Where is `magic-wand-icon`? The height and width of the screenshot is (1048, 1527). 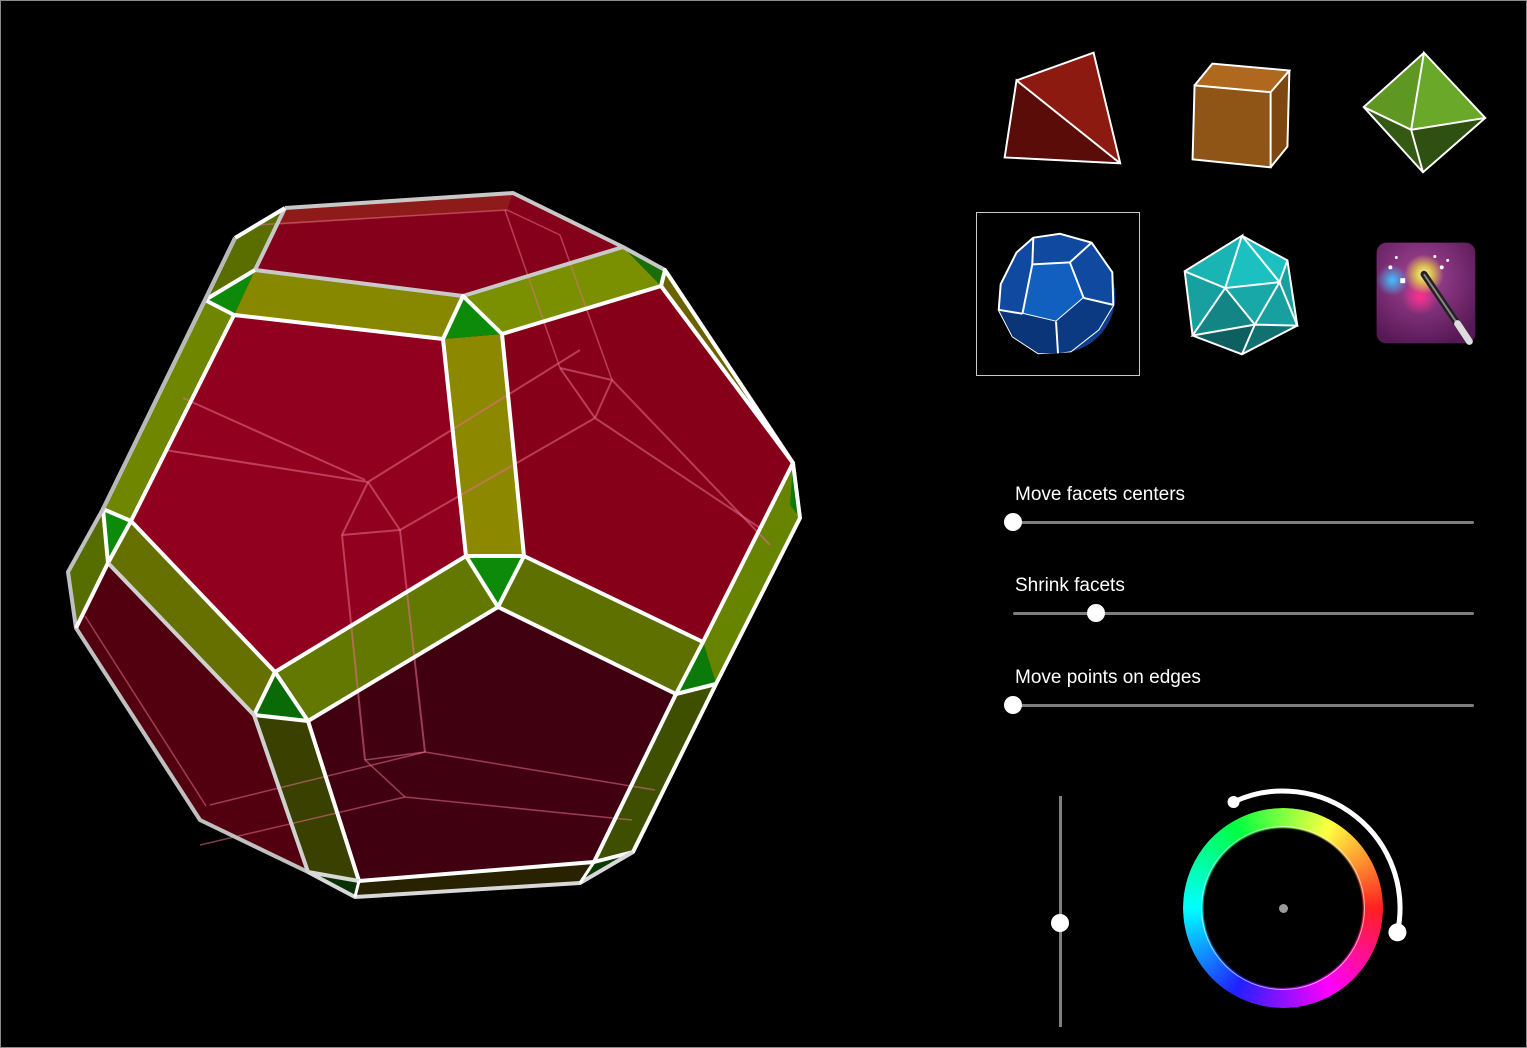
magic-wand-icon is located at coordinates (1426, 293).